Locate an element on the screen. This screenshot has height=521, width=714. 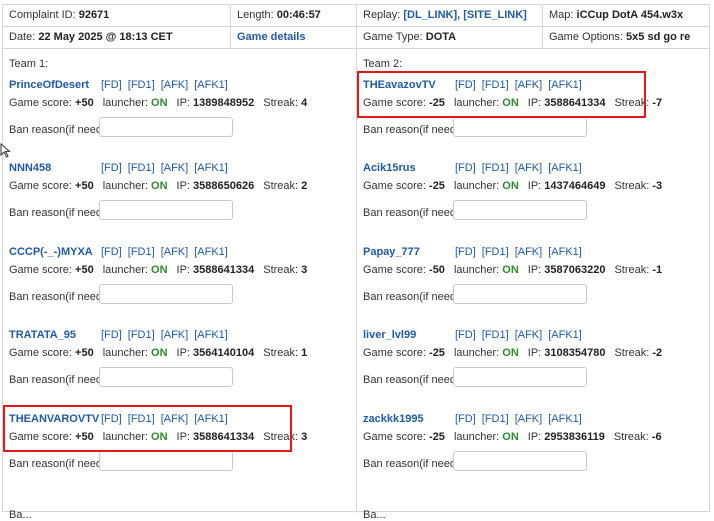
replay-cell: Replay: [DL_LINK], [SITE_LINK] is located at coordinates (450, 15).